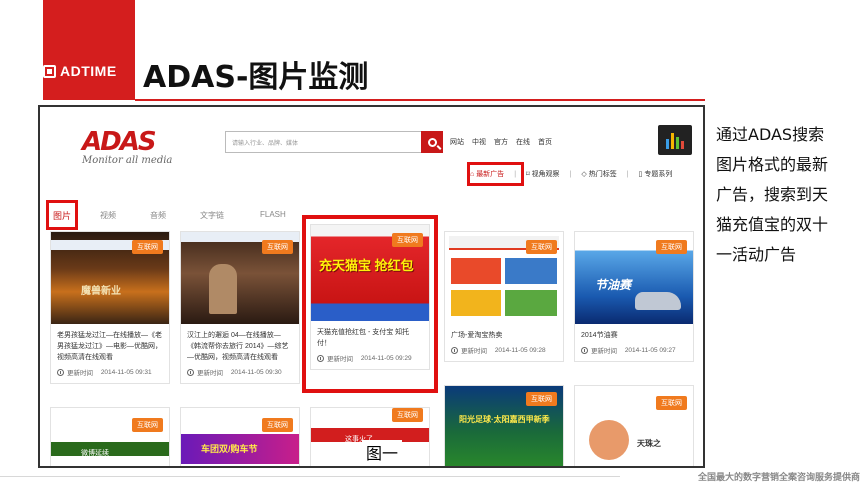 Image resolution: width=866 pixels, height=487 pixels. Describe the element at coordinates (110, 278) in the screenshot. I see `ad-thumbnail: 互联网 魔兽新业` at that location.